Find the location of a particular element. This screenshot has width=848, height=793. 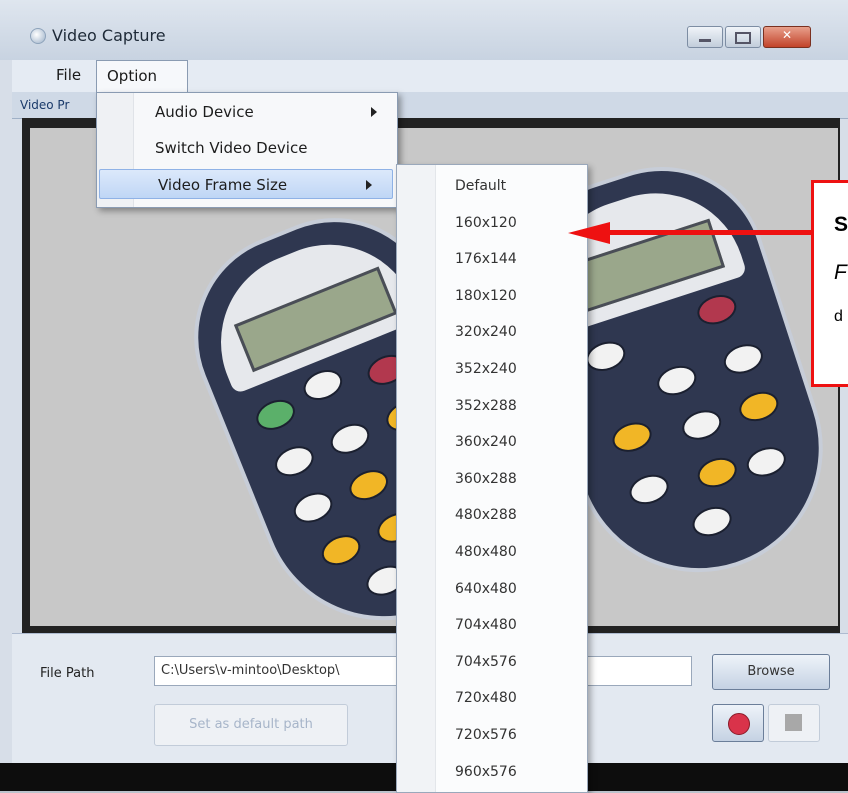

callout-arrow-head is located at coordinates (589, 233).